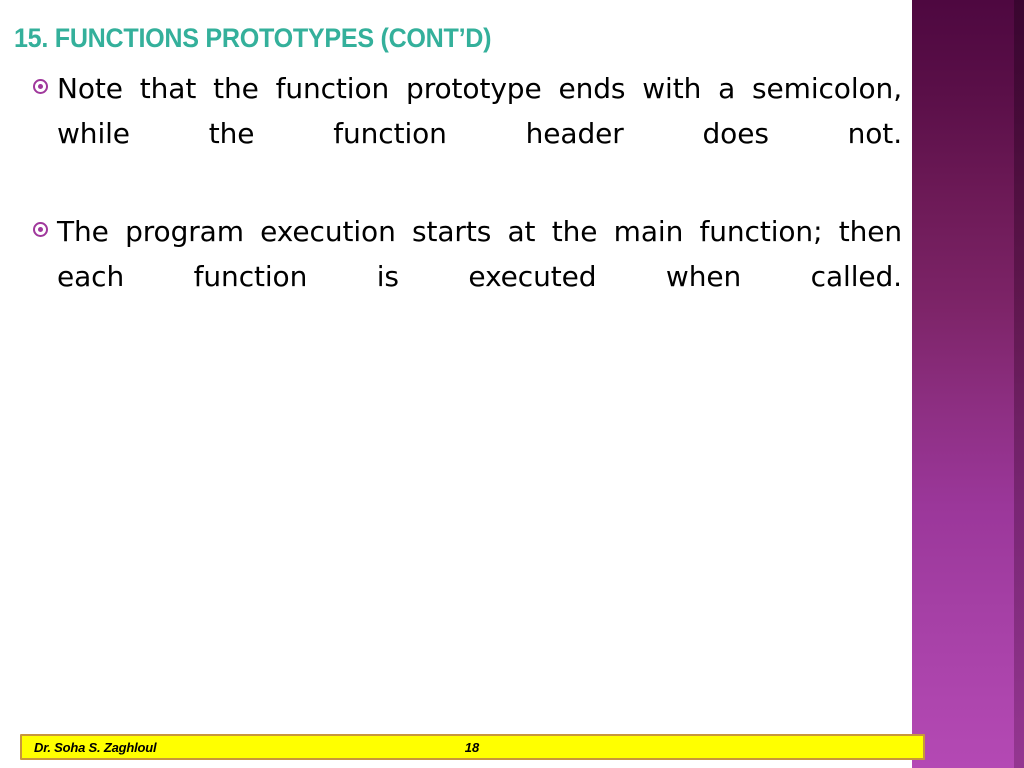 The image size is (1024, 768). I want to click on side-decoration-band, so click(968, 384).